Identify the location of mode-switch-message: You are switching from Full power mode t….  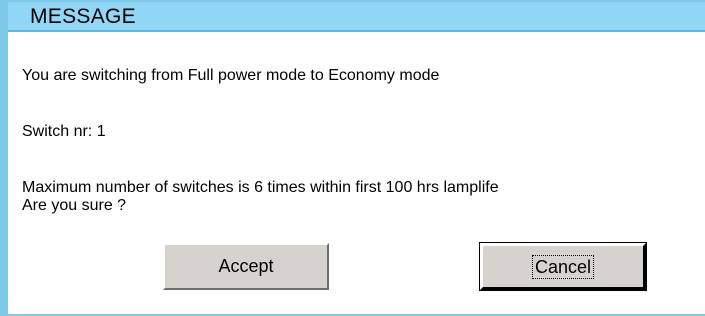
(231, 75).